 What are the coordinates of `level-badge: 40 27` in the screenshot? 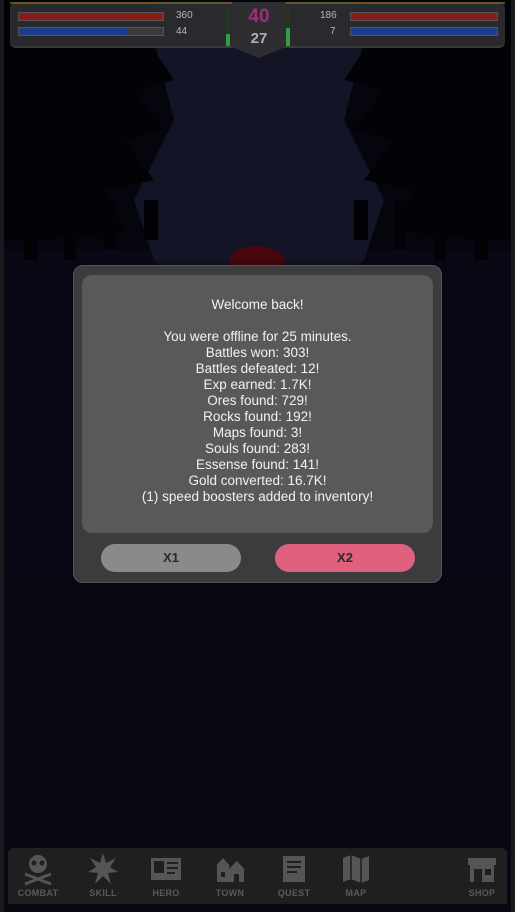 It's located at (259, 30).